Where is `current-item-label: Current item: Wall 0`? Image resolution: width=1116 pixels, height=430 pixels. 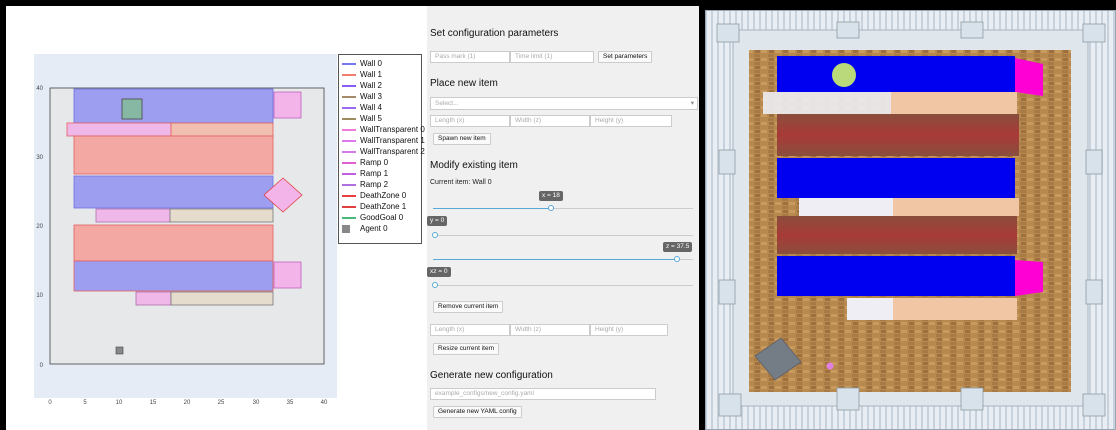
current-item-label: Current item: Wall 0 is located at coordinates (461, 182).